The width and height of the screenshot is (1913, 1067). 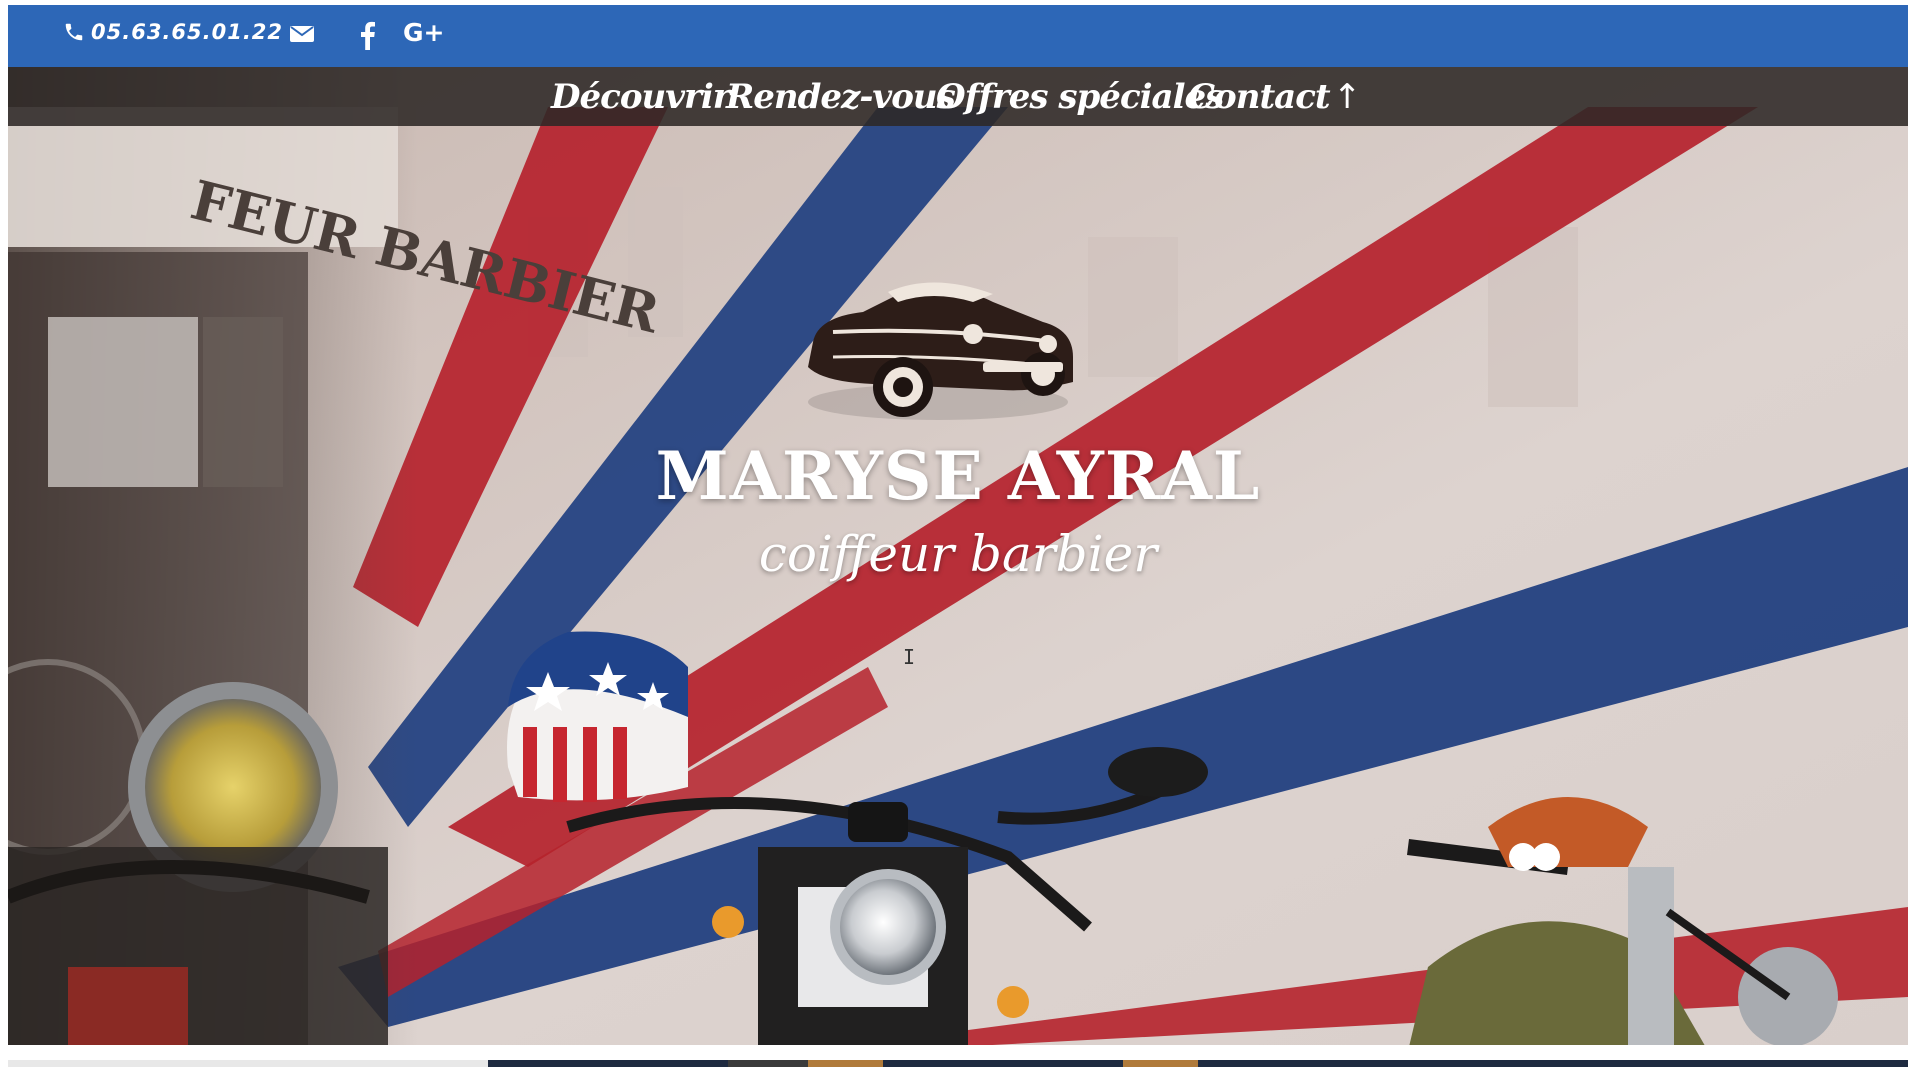 I want to click on phone-link: 05.63.65.01.22, so click(x=173, y=32).